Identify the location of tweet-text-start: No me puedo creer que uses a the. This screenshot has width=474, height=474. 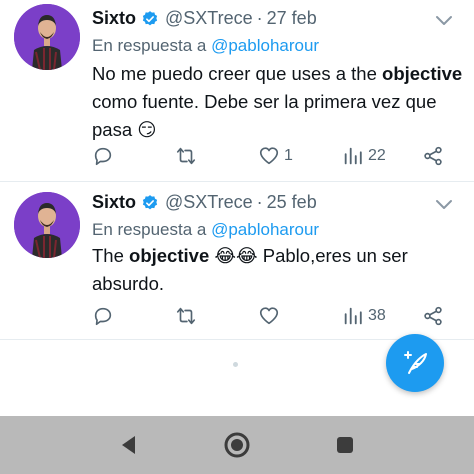
(237, 73).